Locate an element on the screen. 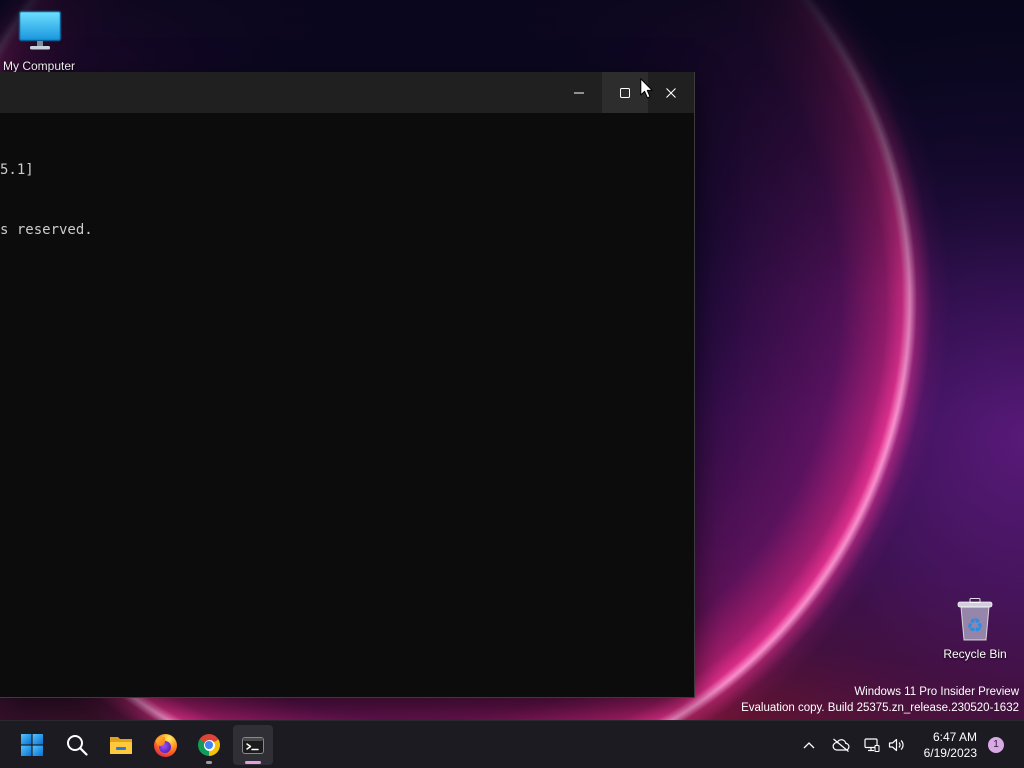 The image size is (1024, 768). start-button is located at coordinates (32, 745).